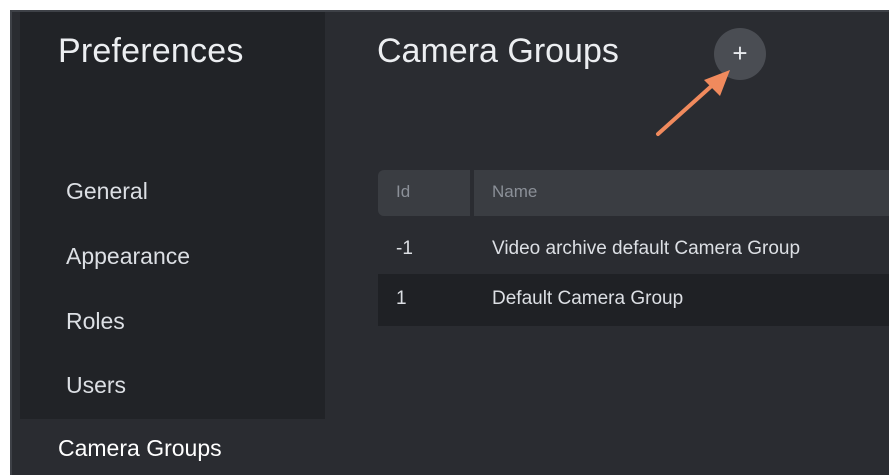  I want to click on sidebar-selected-highlight: Camera Groups, so click(172, 447).